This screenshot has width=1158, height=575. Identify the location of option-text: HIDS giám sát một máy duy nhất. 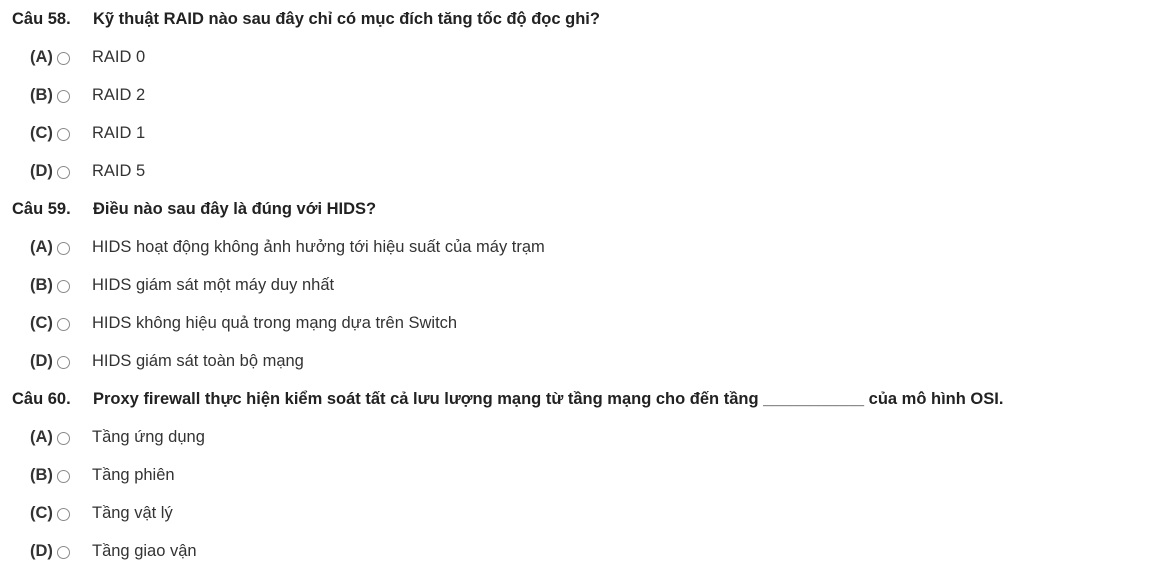
(213, 284).